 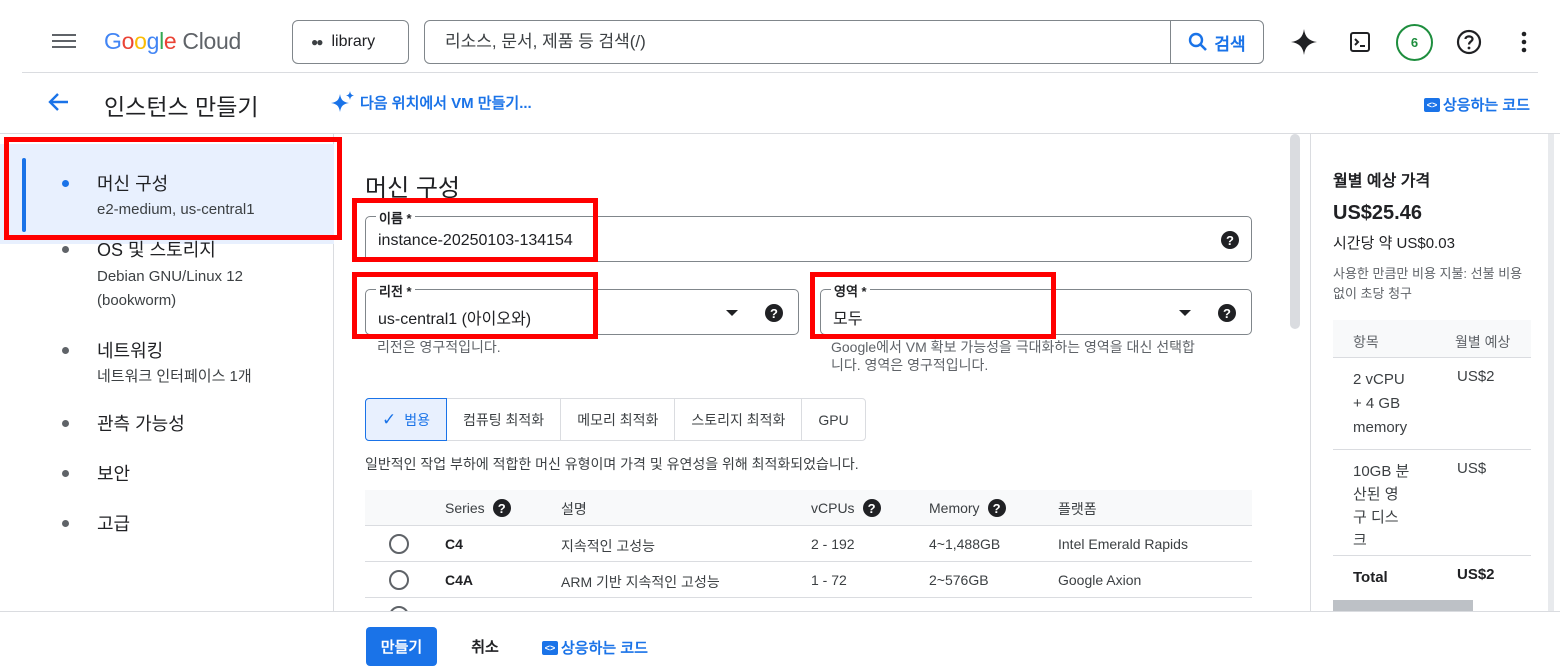 What do you see at coordinates (1472, 468) in the screenshot?
I see `pricing-cost: US$` at bounding box center [1472, 468].